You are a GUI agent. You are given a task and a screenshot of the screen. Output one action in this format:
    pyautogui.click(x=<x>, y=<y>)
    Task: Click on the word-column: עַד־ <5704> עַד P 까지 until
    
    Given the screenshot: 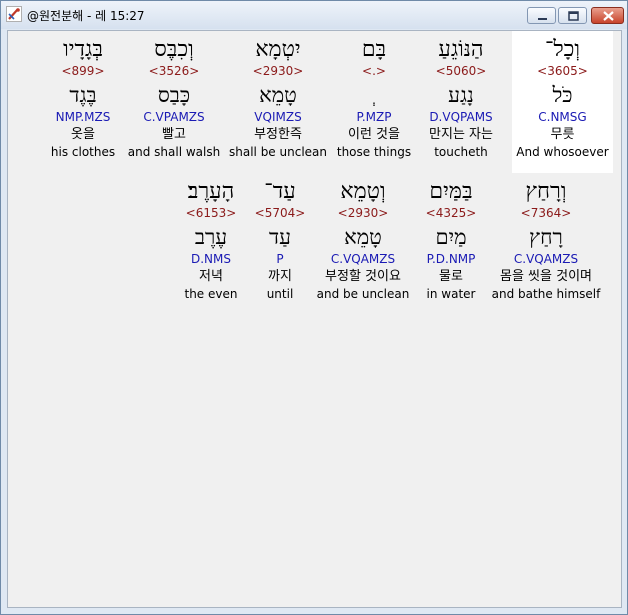 What is the action you would take?
    pyautogui.click(x=280, y=237)
    